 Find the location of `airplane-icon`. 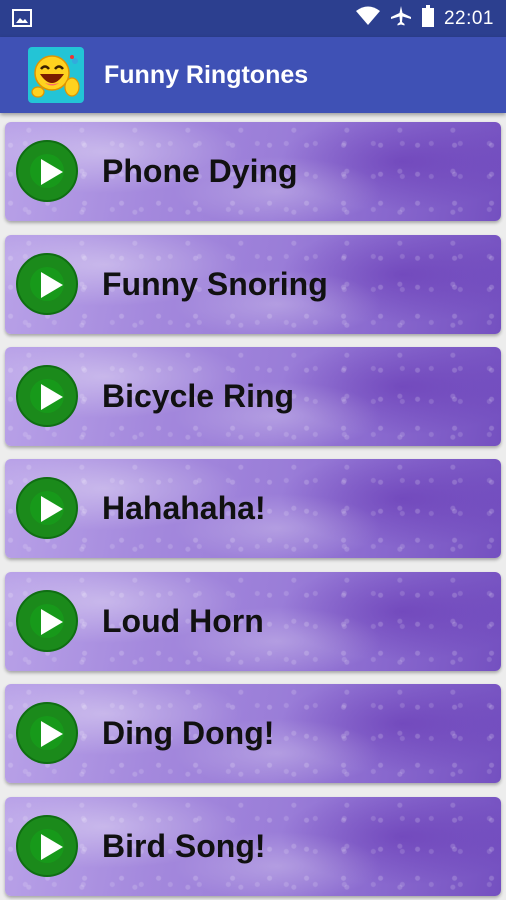

airplane-icon is located at coordinates (401, 18).